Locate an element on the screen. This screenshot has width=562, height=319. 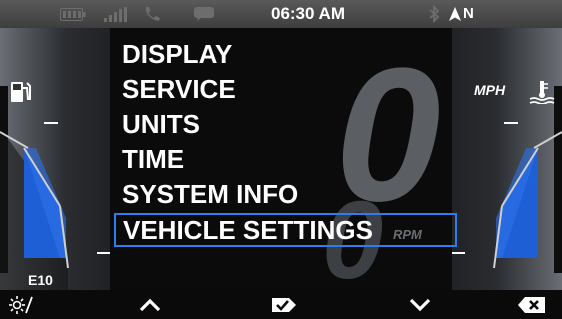
message-icon is located at coordinates (204, 14).